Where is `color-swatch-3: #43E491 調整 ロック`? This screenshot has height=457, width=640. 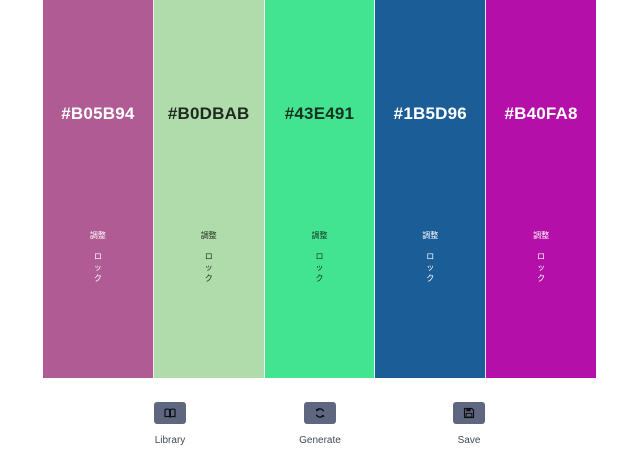
color-swatch-3: #43E491 調整 ロック is located at coordinates (320, 189).